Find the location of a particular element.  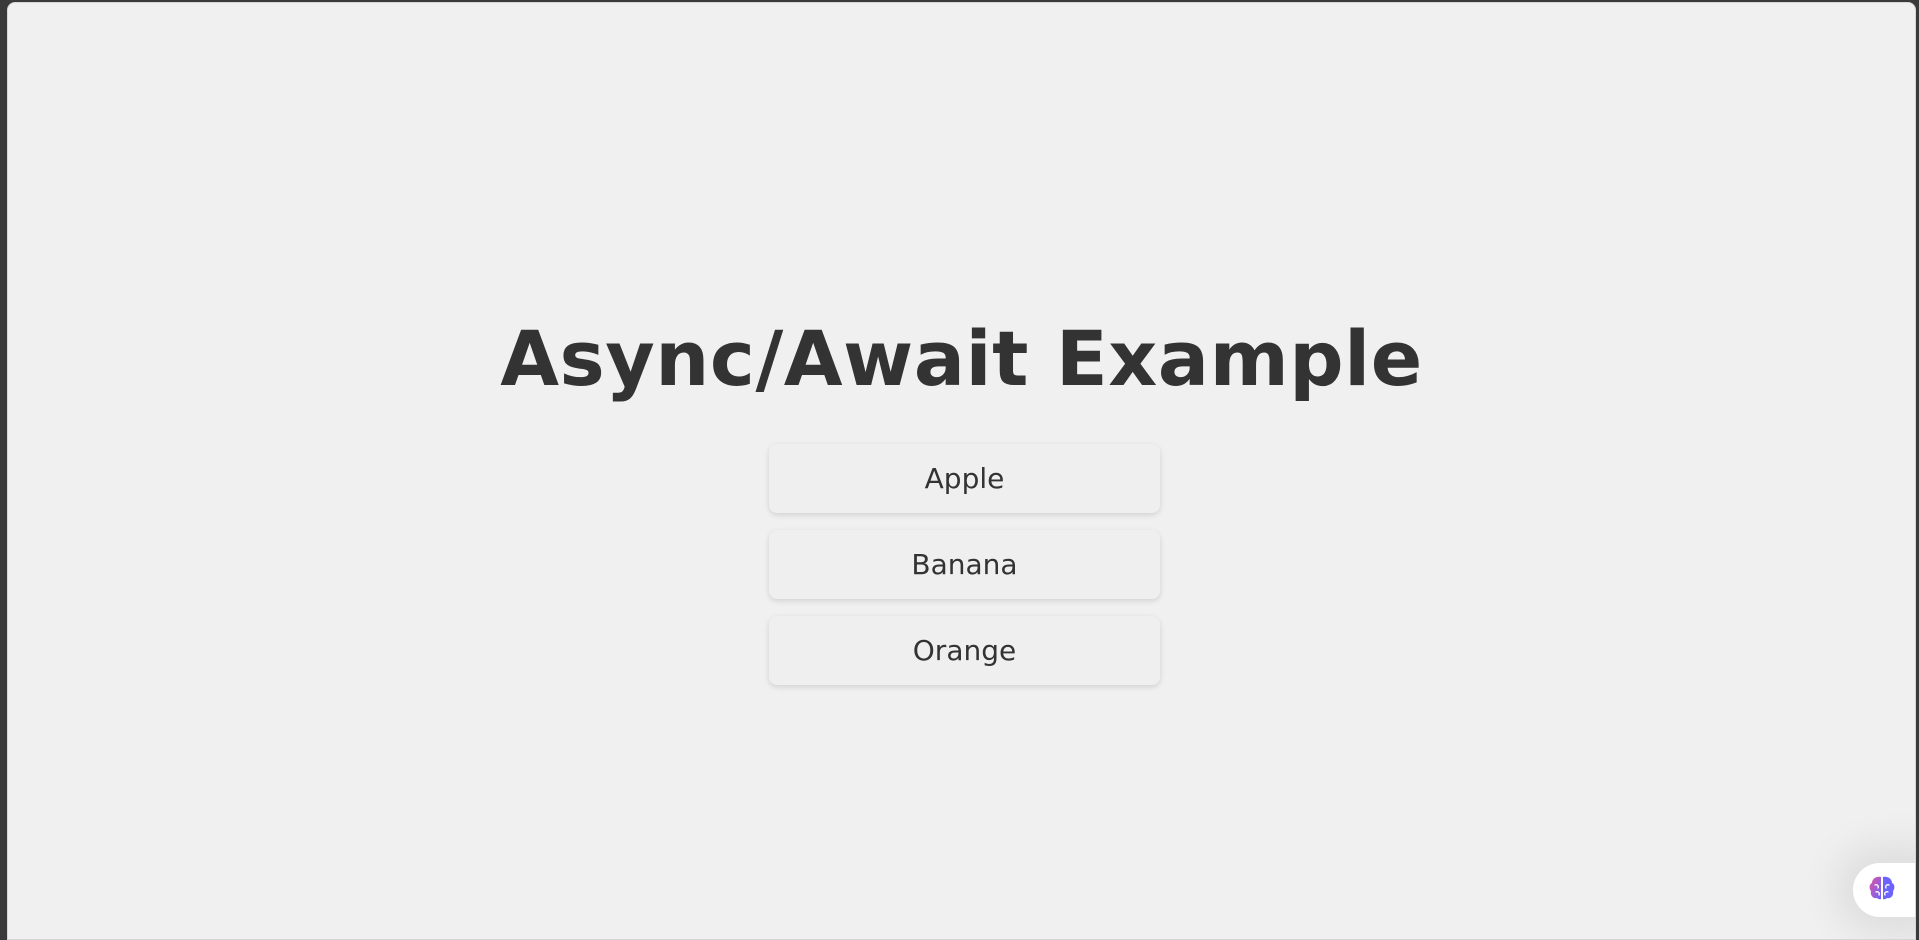

brain-icon is located at coordinates (1882, 890).